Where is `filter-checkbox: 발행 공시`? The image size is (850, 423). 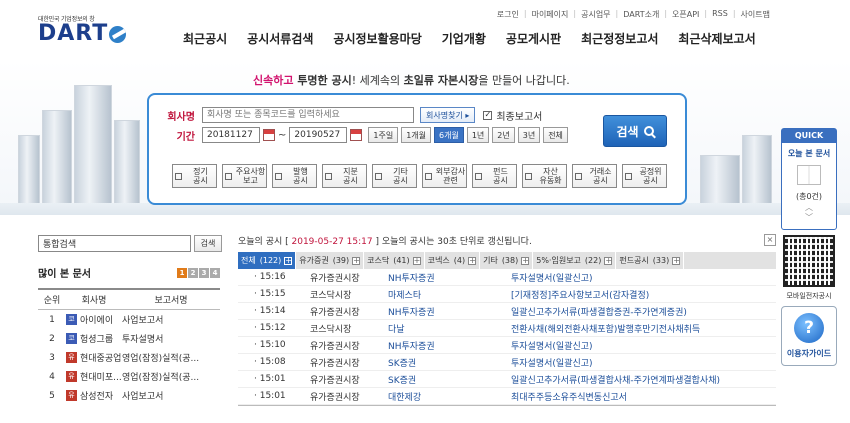 filter-checkbox: 발행 공시 is located at coordinates (294, 176).